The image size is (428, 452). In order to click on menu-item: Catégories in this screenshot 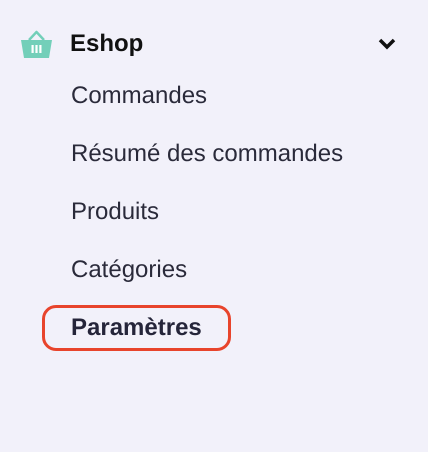, I will do `click(129, 270)`.